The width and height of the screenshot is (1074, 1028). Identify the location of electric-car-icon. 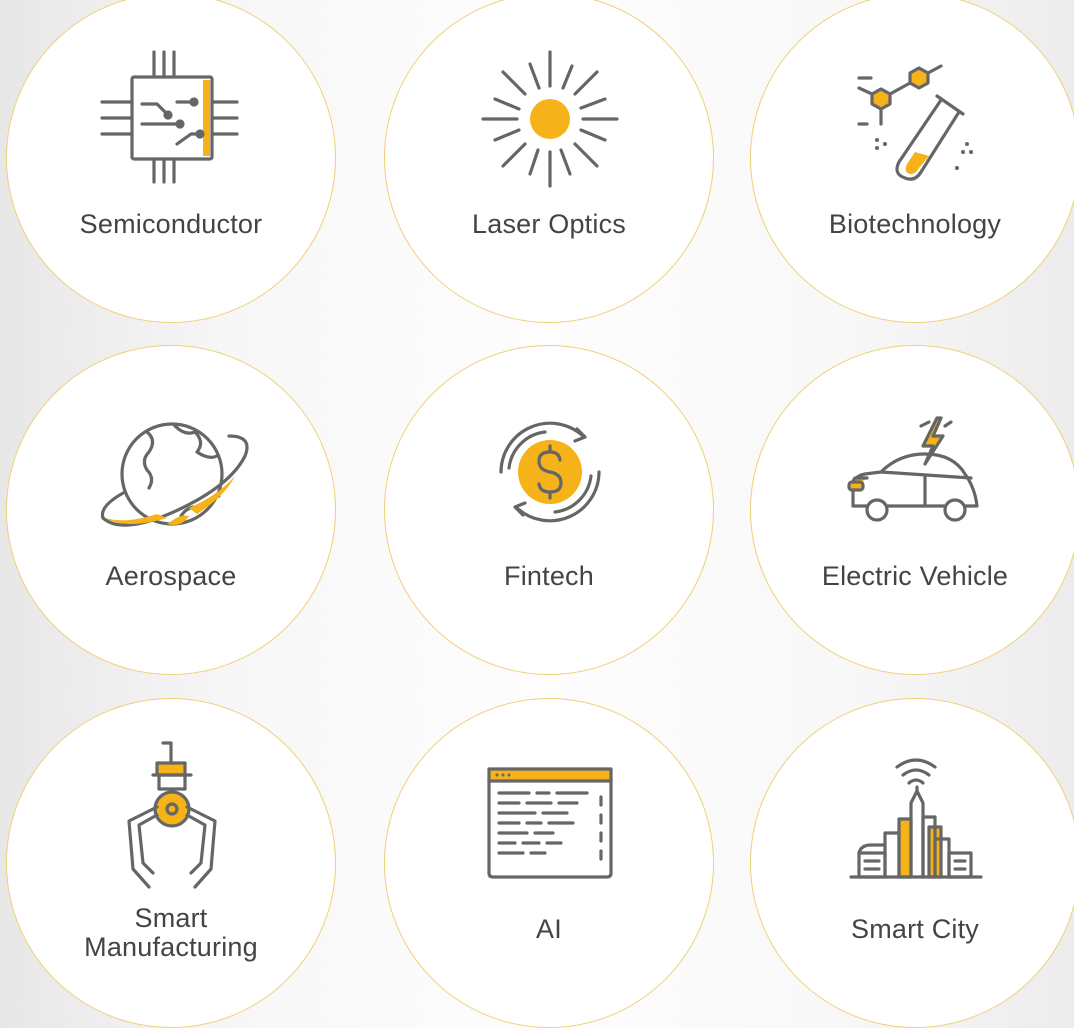
(913, 469).